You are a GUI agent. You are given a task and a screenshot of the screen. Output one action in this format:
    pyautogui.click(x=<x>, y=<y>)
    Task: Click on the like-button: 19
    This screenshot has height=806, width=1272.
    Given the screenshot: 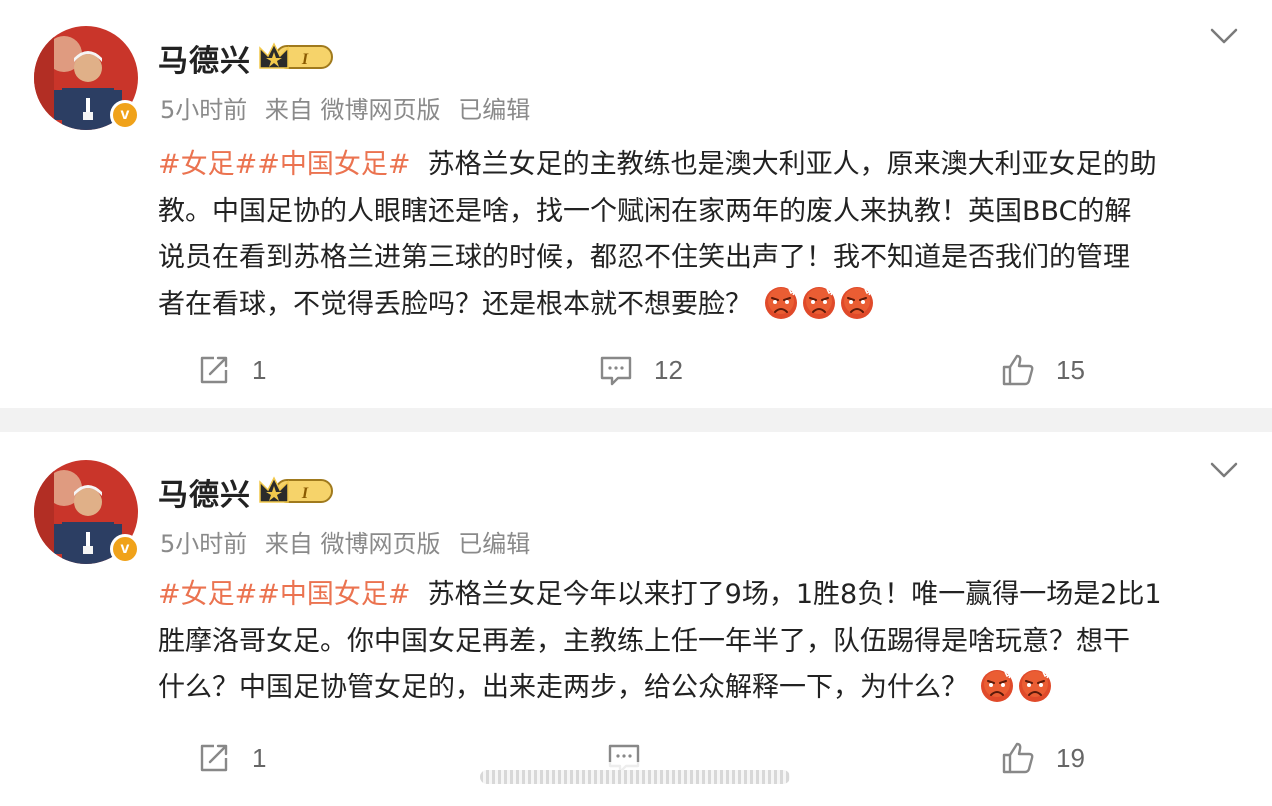 What is the action you would take?
    pyautogui.click(x=1042, y=758)
    